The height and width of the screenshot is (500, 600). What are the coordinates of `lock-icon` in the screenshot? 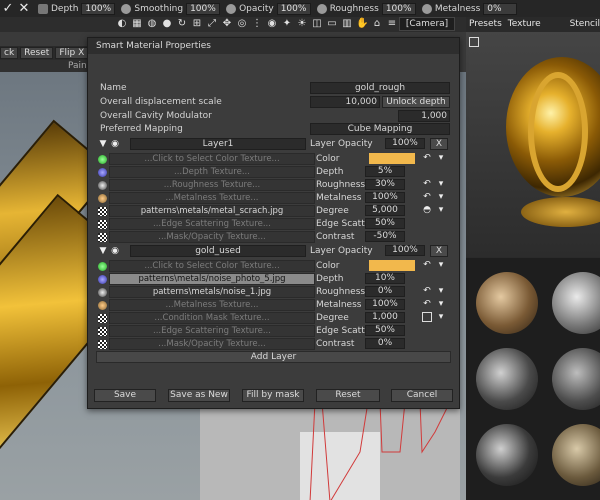 It's located at (43, 8).